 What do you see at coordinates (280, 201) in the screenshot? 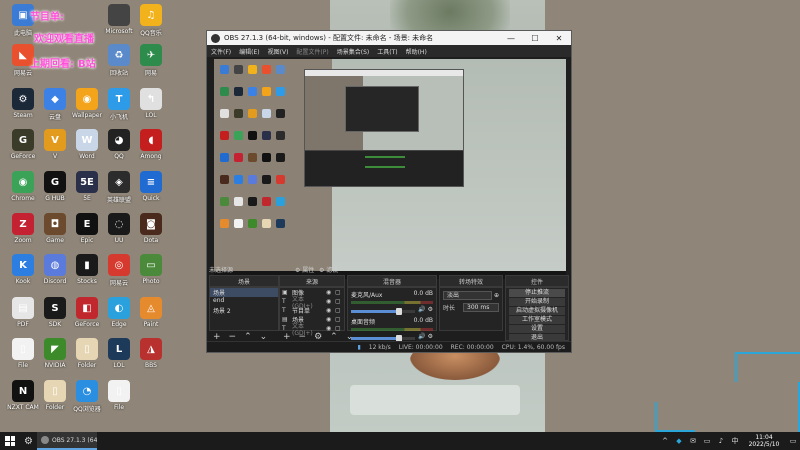
I see `preview-mini-icon` at bounding box center [280, 201].